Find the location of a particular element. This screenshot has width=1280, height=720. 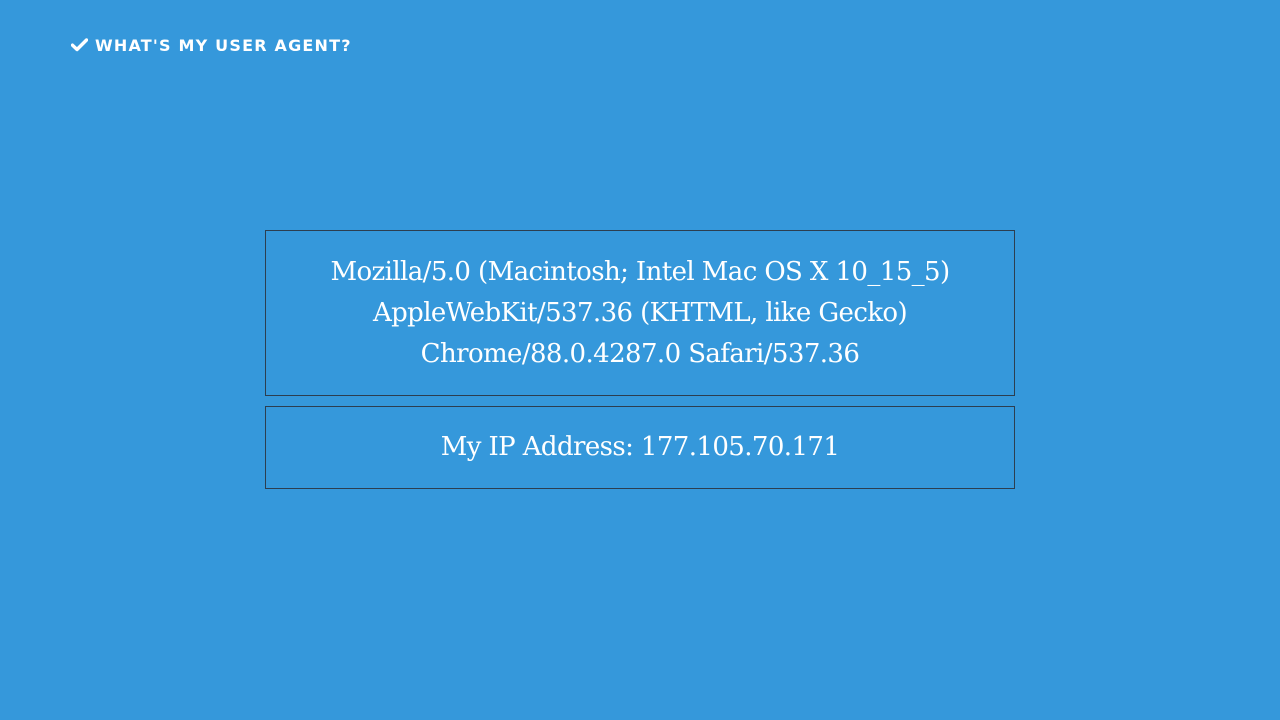

site-title-link: WHAT'S MY USER AGENT? is located at coordinates (211, 45).